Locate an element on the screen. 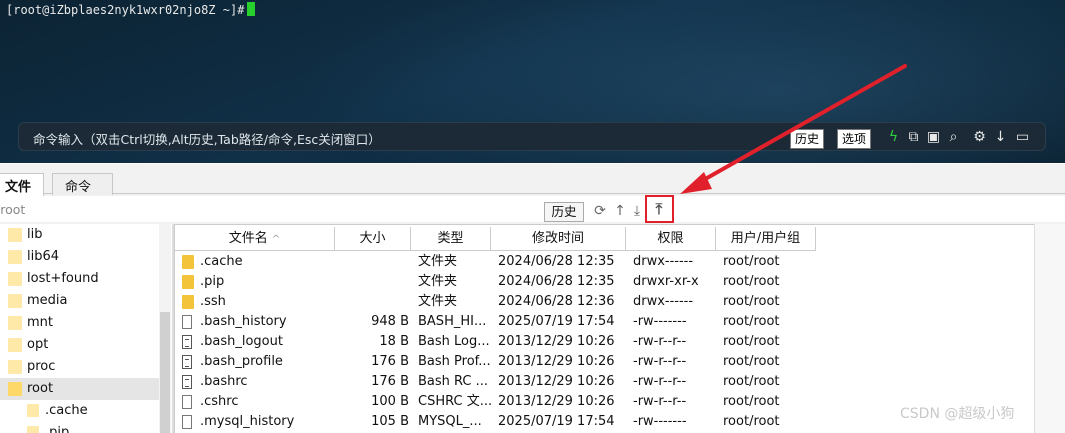 Image resolution: width=1065 pixels, height=433 pixels. column-header-mtime: 修改时间 is located at coordinates (558, 239).